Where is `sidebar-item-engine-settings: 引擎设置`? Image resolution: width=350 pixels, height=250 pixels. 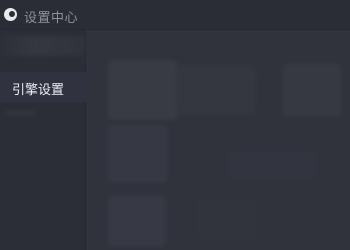
sidebar-item-engine-settings: 引擎设置 is located at coordinates (43, 87).